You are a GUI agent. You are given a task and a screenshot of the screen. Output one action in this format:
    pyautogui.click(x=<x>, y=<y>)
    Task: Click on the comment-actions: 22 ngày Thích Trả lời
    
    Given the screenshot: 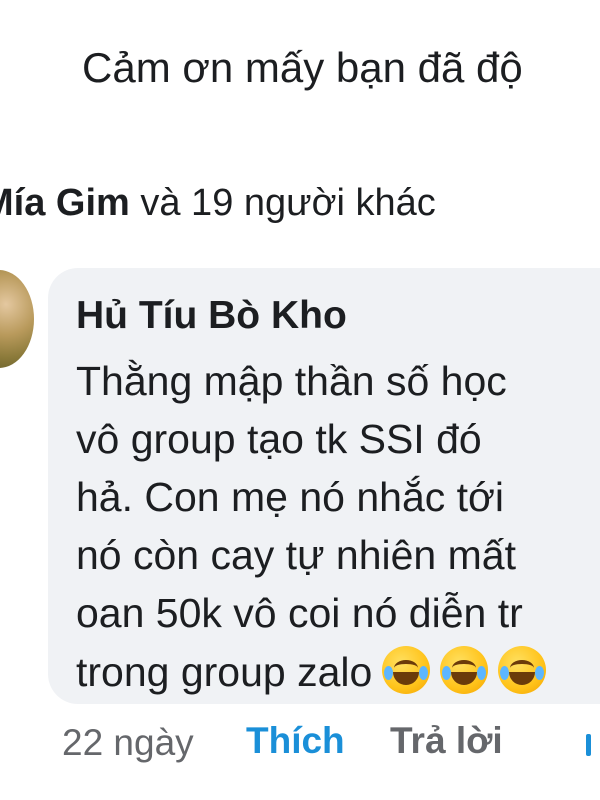 What is the action you would take?
    pyautogui.click(x=300, y=752)
    